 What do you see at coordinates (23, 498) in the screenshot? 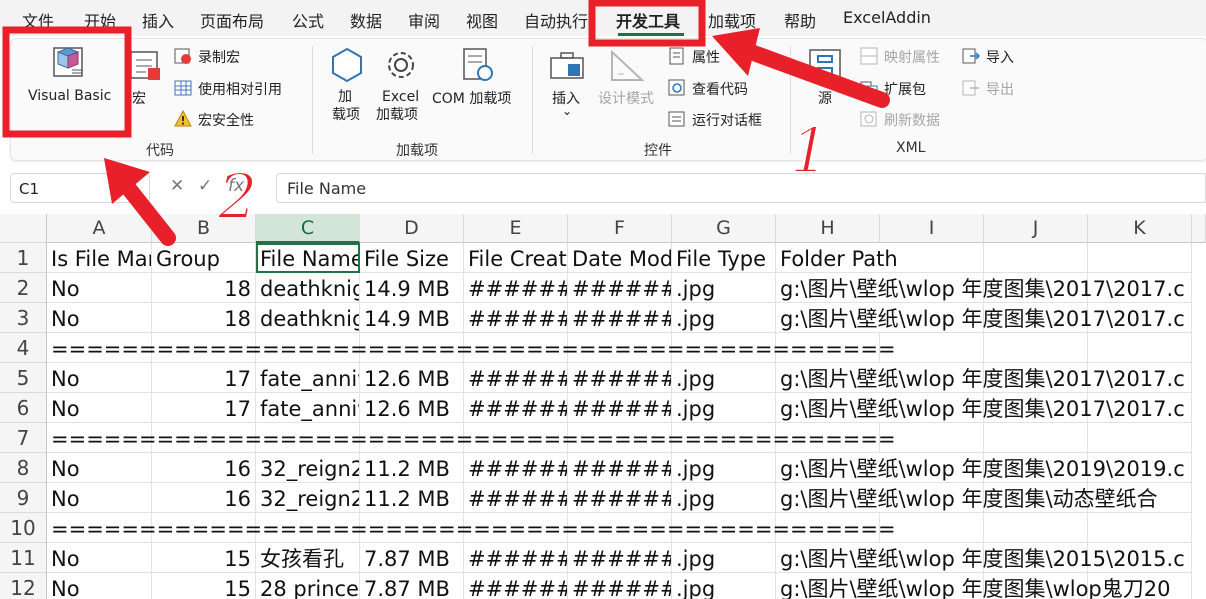
I see `row-header: 9` at bounding box center [23, 498].